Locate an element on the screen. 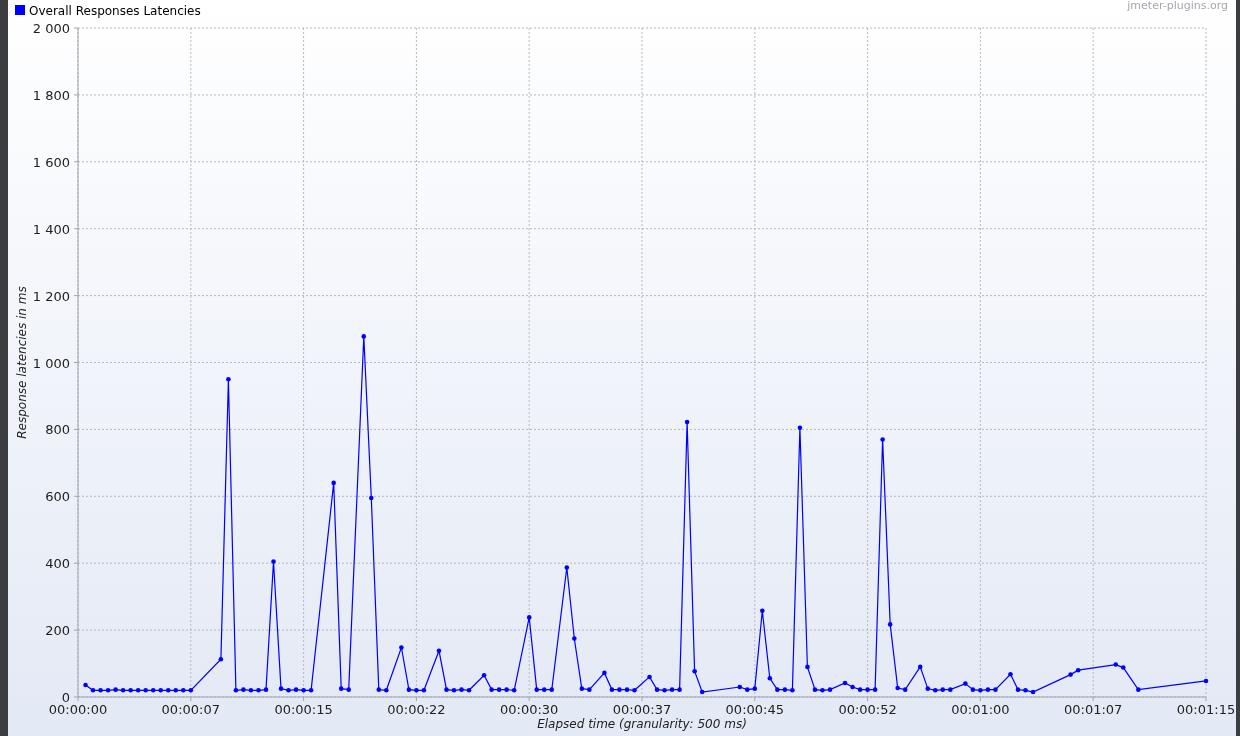 This screenshot has width=1240, height=736. y-tick-label: 200 is located at coordinates (57, 631).